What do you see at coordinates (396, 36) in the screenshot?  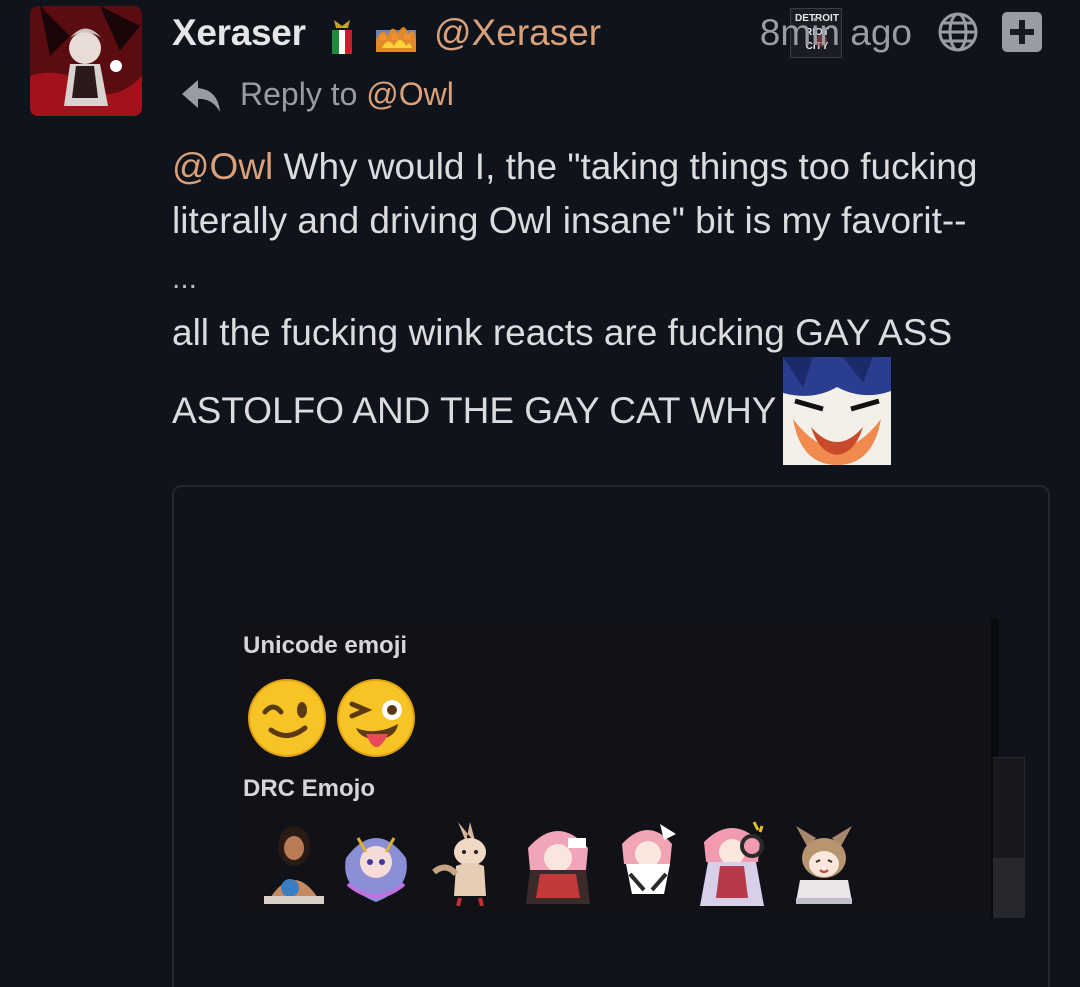 I see `fire-building-icon` at bounding box center [396, 36].